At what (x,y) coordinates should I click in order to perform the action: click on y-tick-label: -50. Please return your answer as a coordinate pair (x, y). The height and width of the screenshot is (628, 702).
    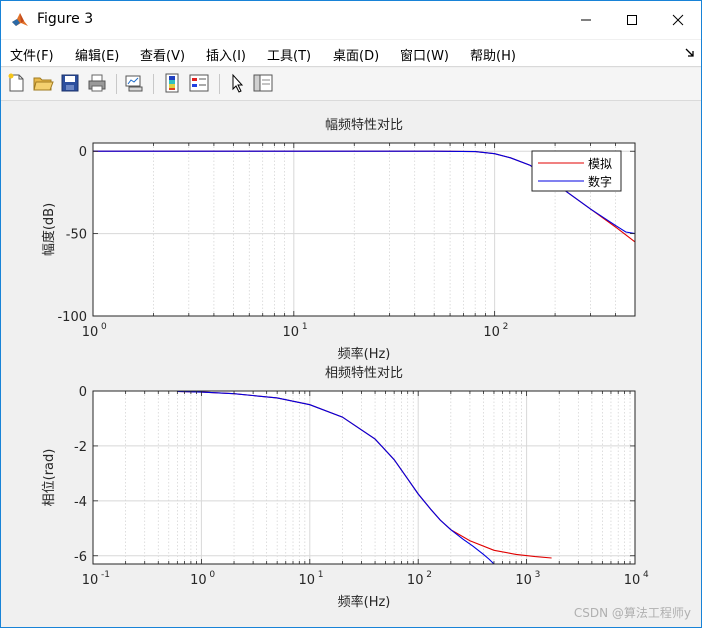
    Looking at the image, I should click on (76, 235).